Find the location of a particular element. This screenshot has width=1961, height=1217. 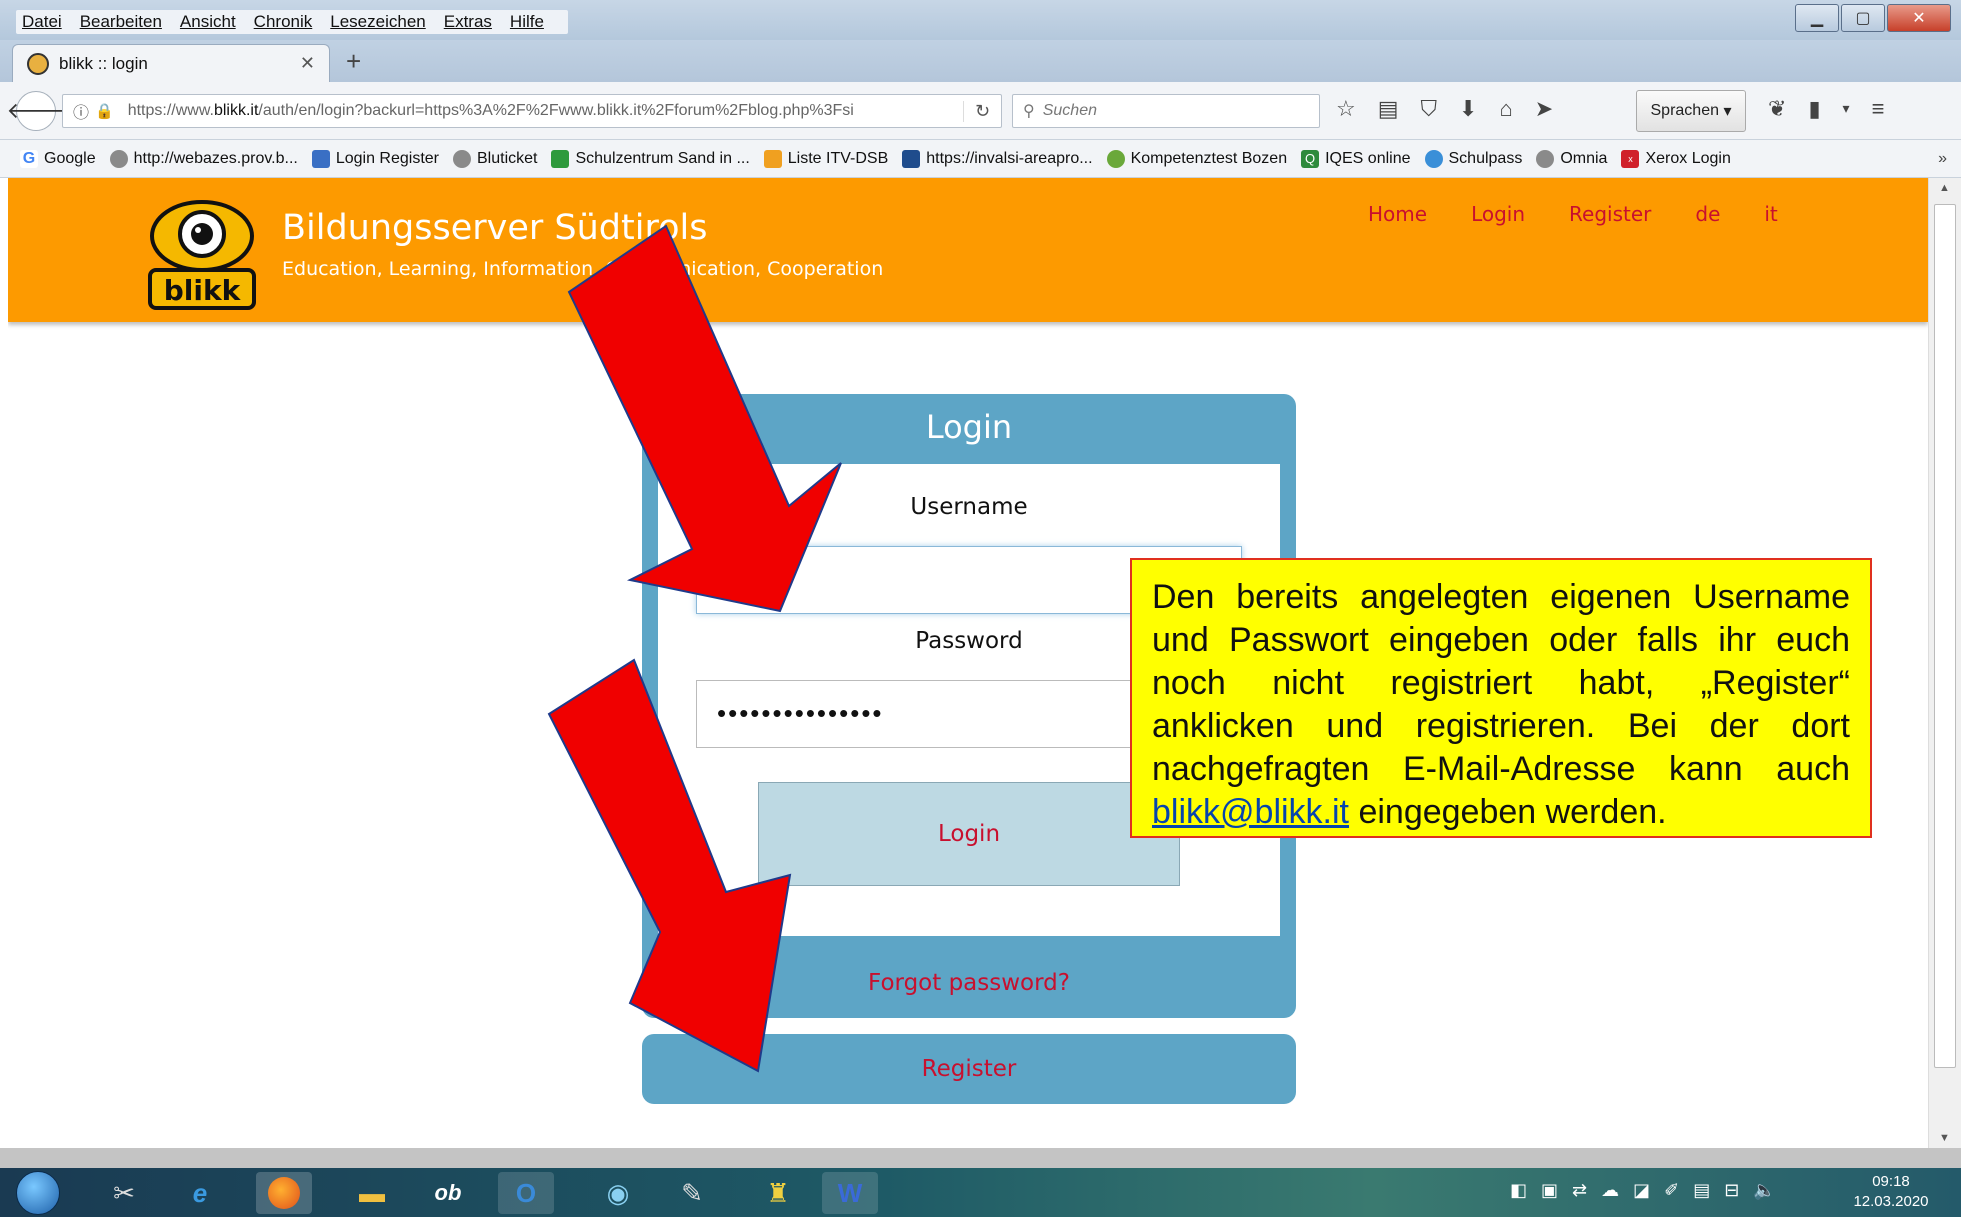

hamburger-menu-icon: ≡ is located at coordinates (1878, 109).